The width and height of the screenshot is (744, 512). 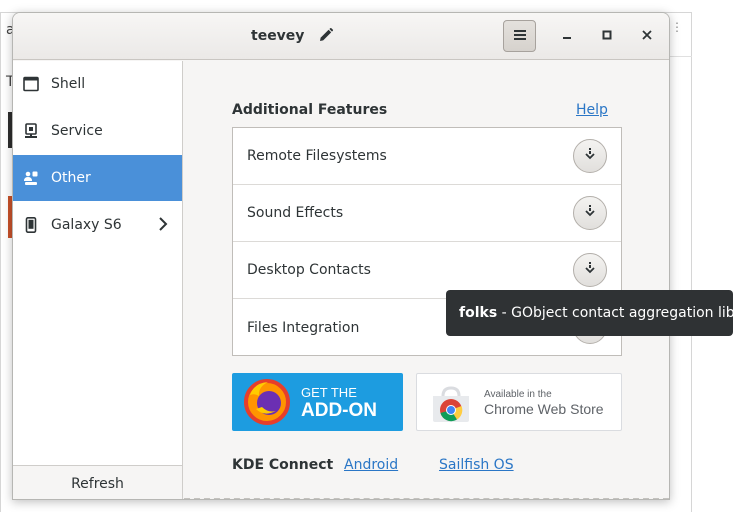 What do you see at coordinates (163, 224) in the screenshot?
I see `chevron-right-icon` at bounding box center [163, 224].